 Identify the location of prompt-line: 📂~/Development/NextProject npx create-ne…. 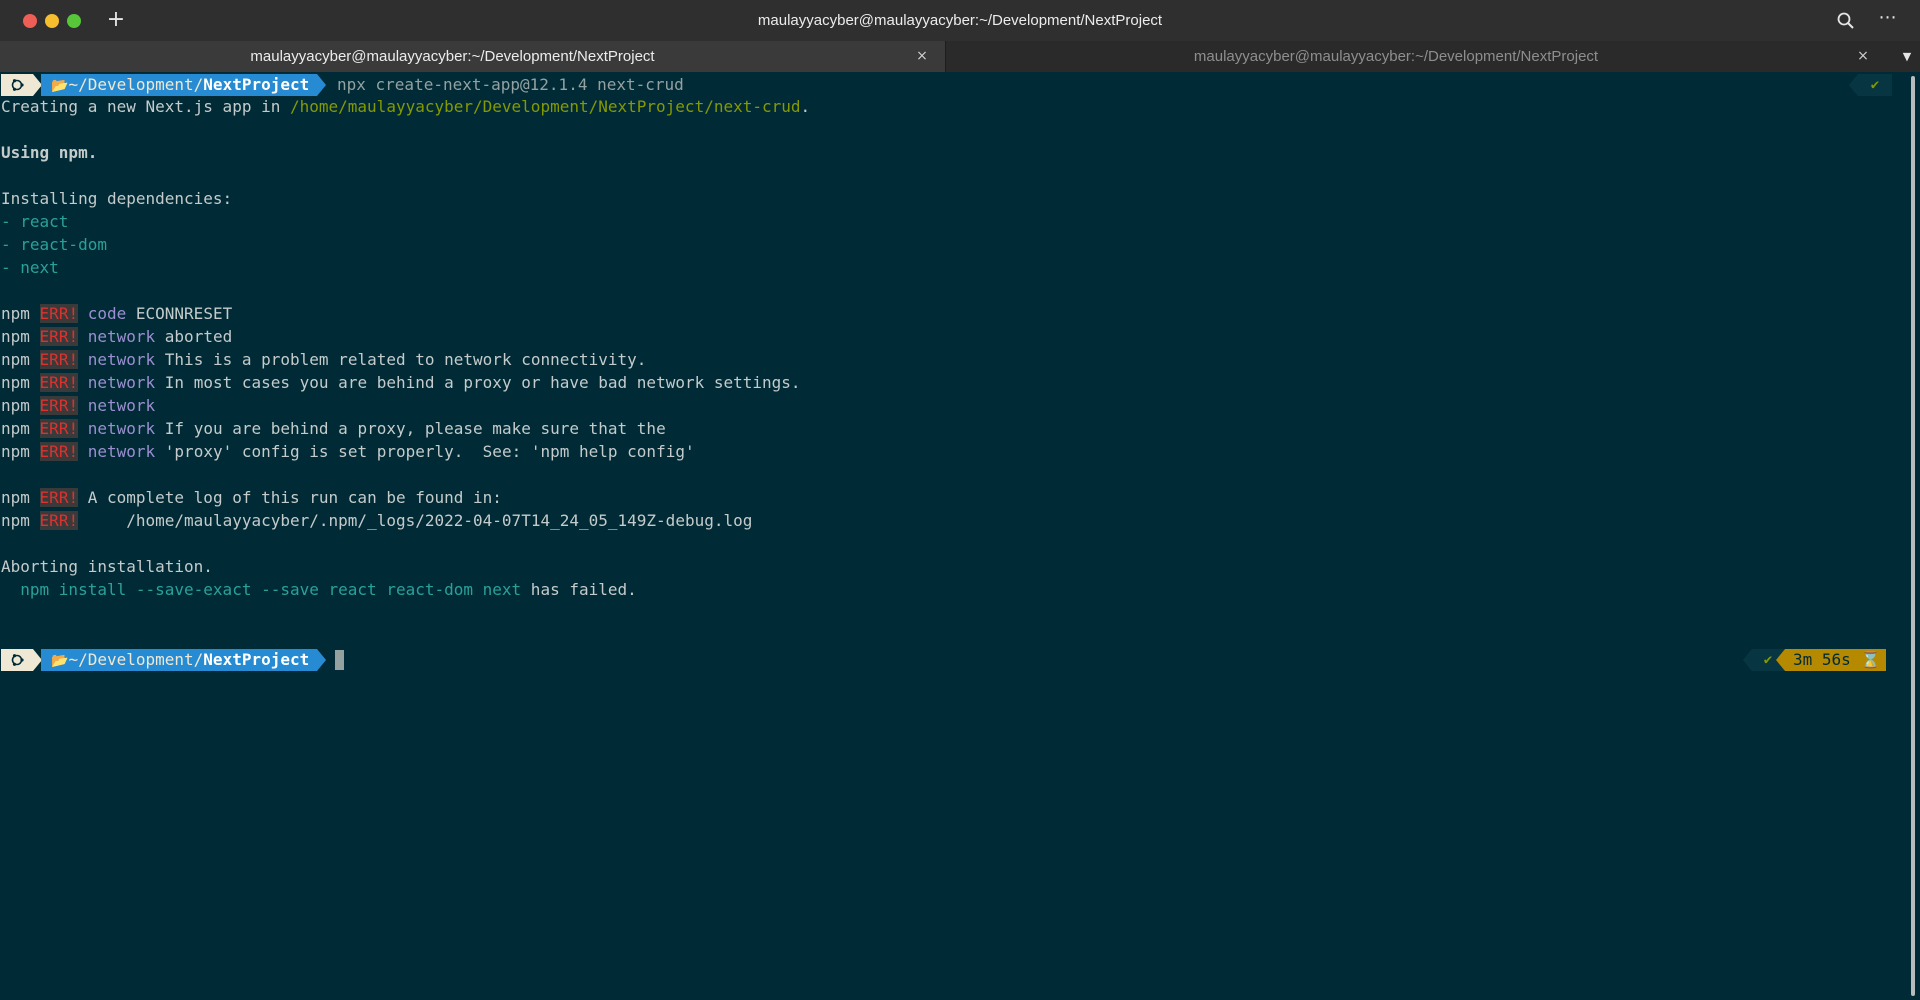
(951, 85).